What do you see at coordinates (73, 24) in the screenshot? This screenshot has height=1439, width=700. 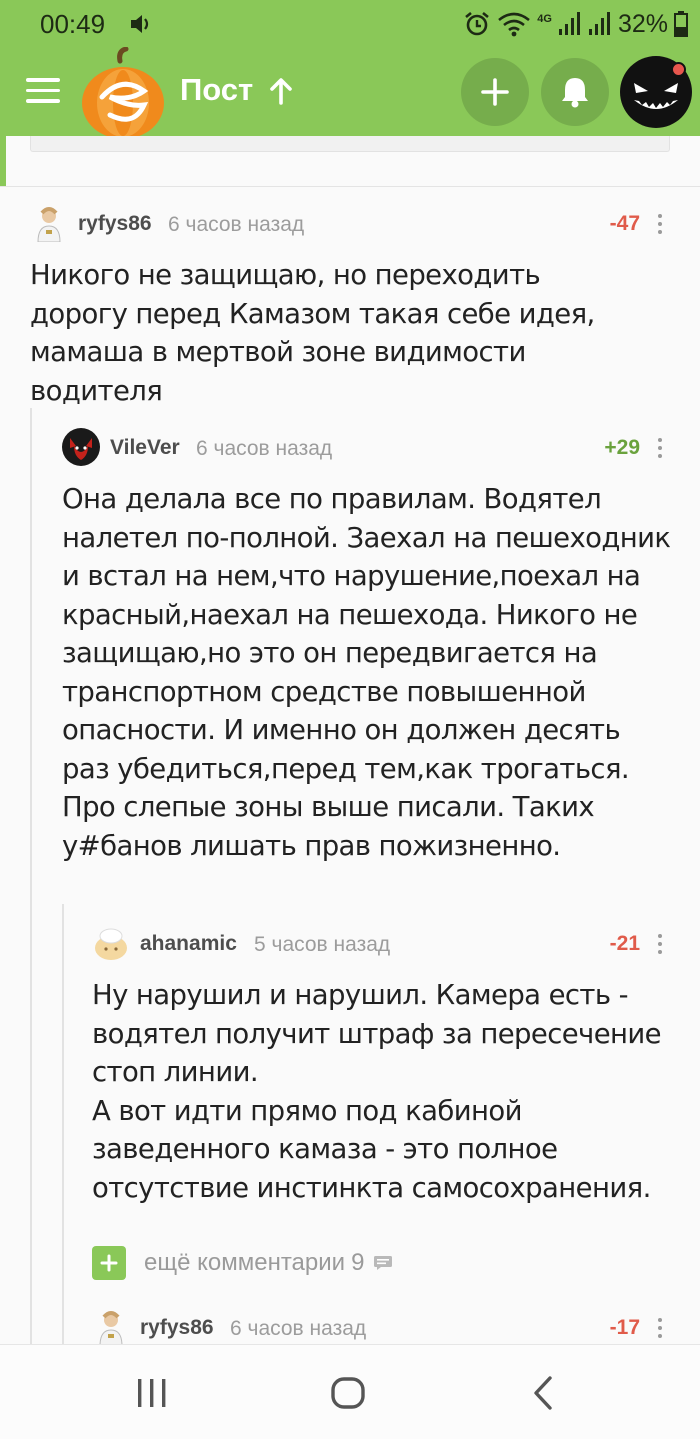 I see `status-time: 00:49` at bounding box center [73, 24].